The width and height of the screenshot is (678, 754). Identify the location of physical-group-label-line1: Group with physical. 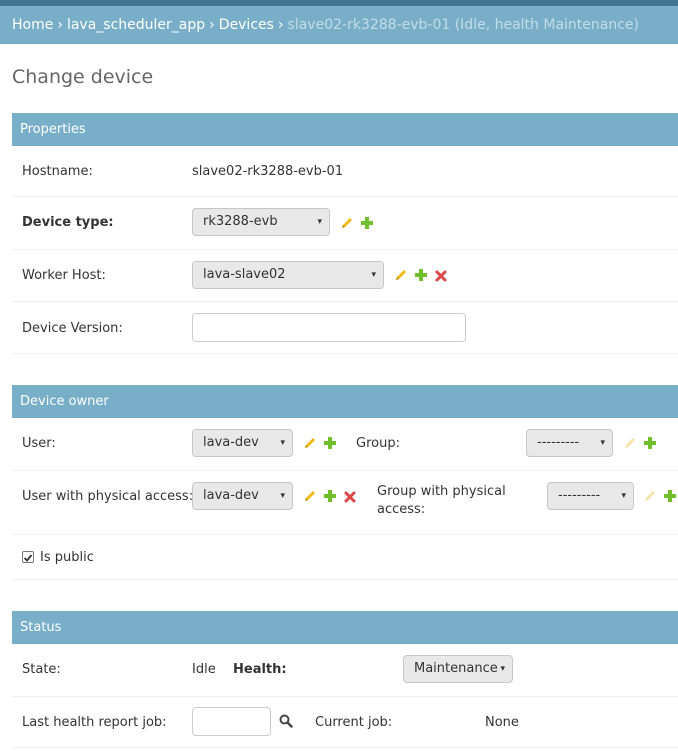
(441, 491).